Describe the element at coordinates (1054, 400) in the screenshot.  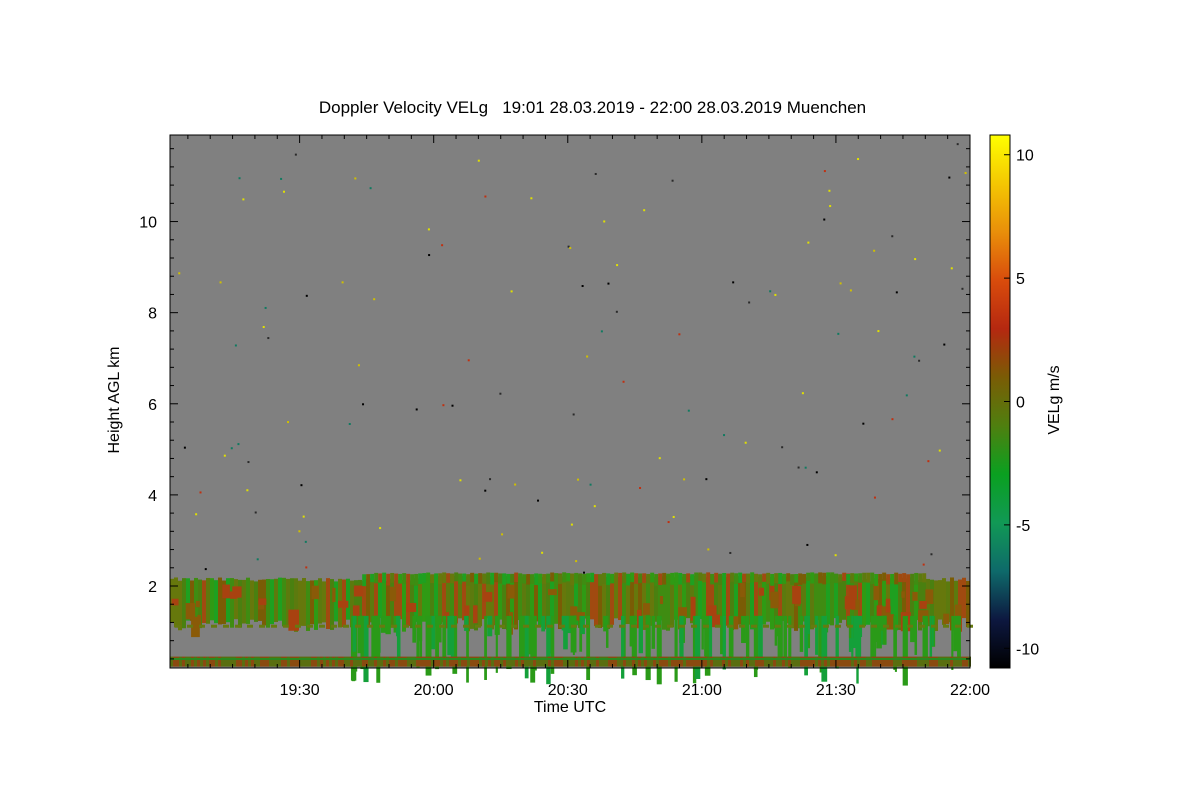
I see `colorbar-label: VELg m/s` at that location.